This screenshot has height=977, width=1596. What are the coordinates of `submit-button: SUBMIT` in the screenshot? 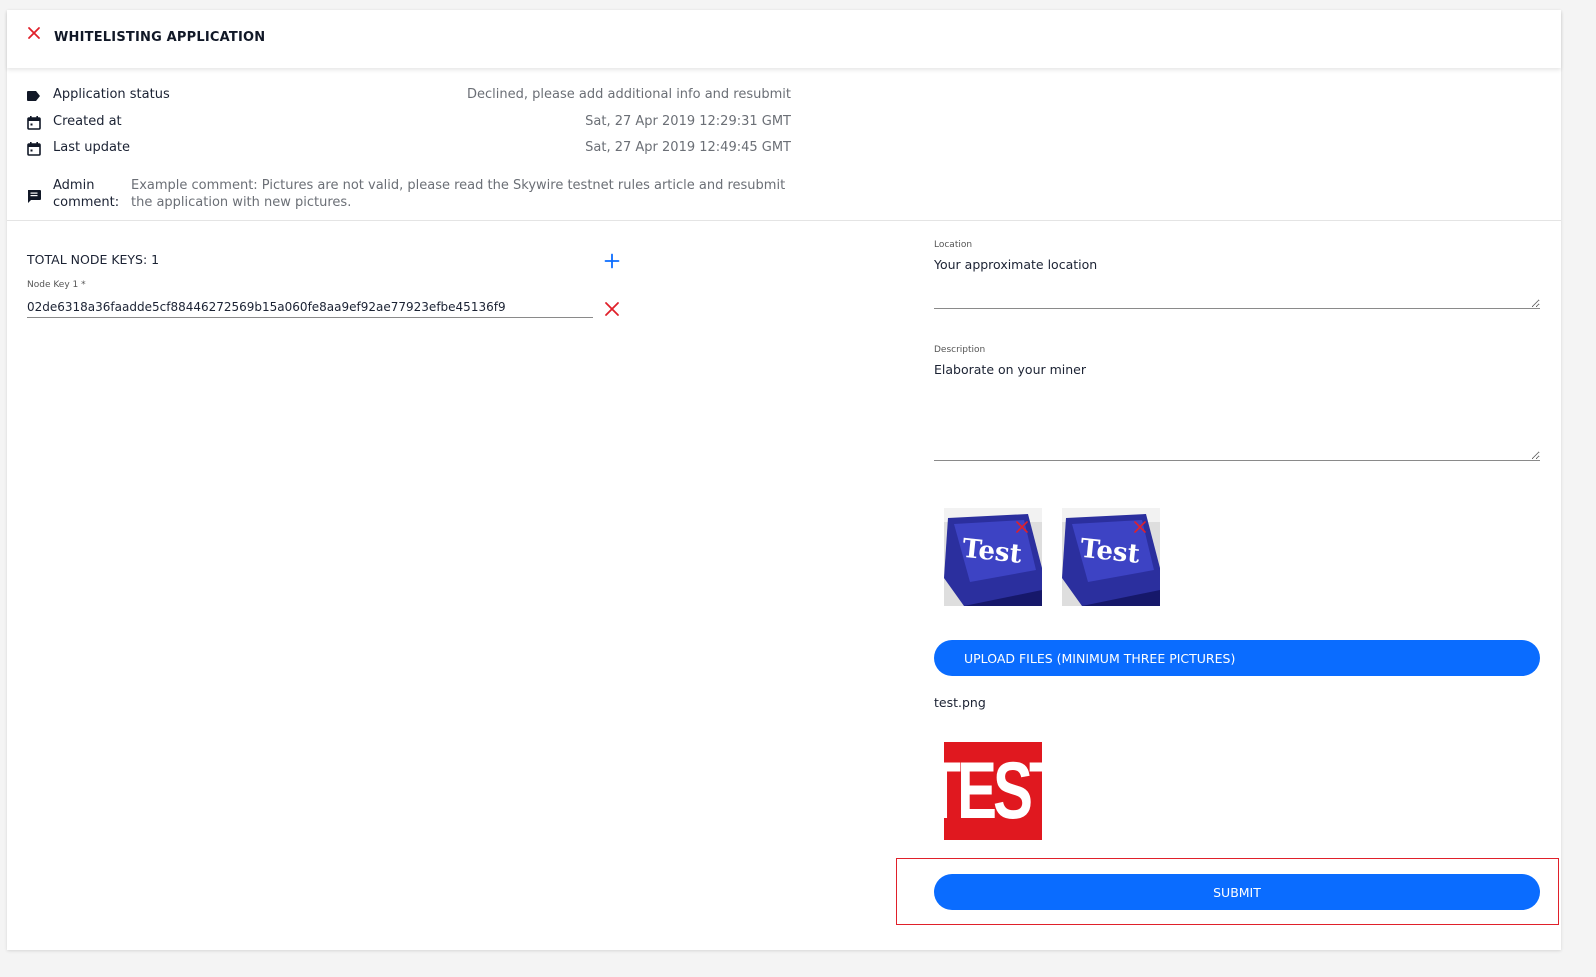 It's located at (1237, 892).